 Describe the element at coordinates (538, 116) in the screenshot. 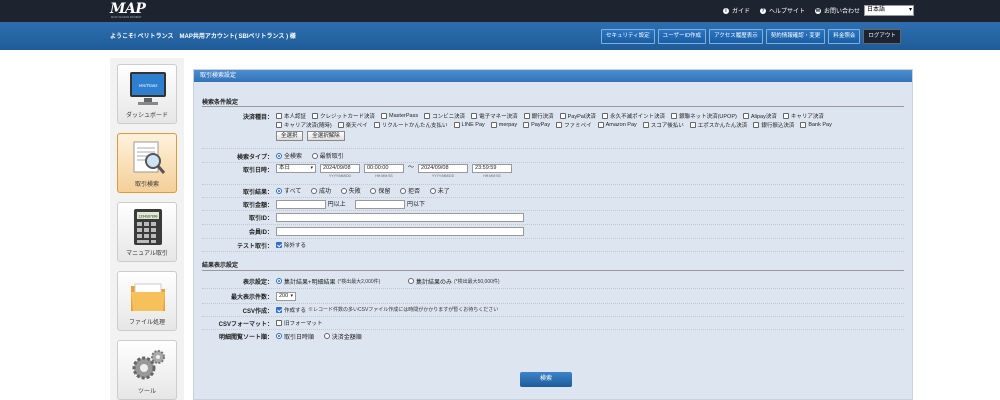

I see `payment-checkbox-bank: 銀行決済` at that location.